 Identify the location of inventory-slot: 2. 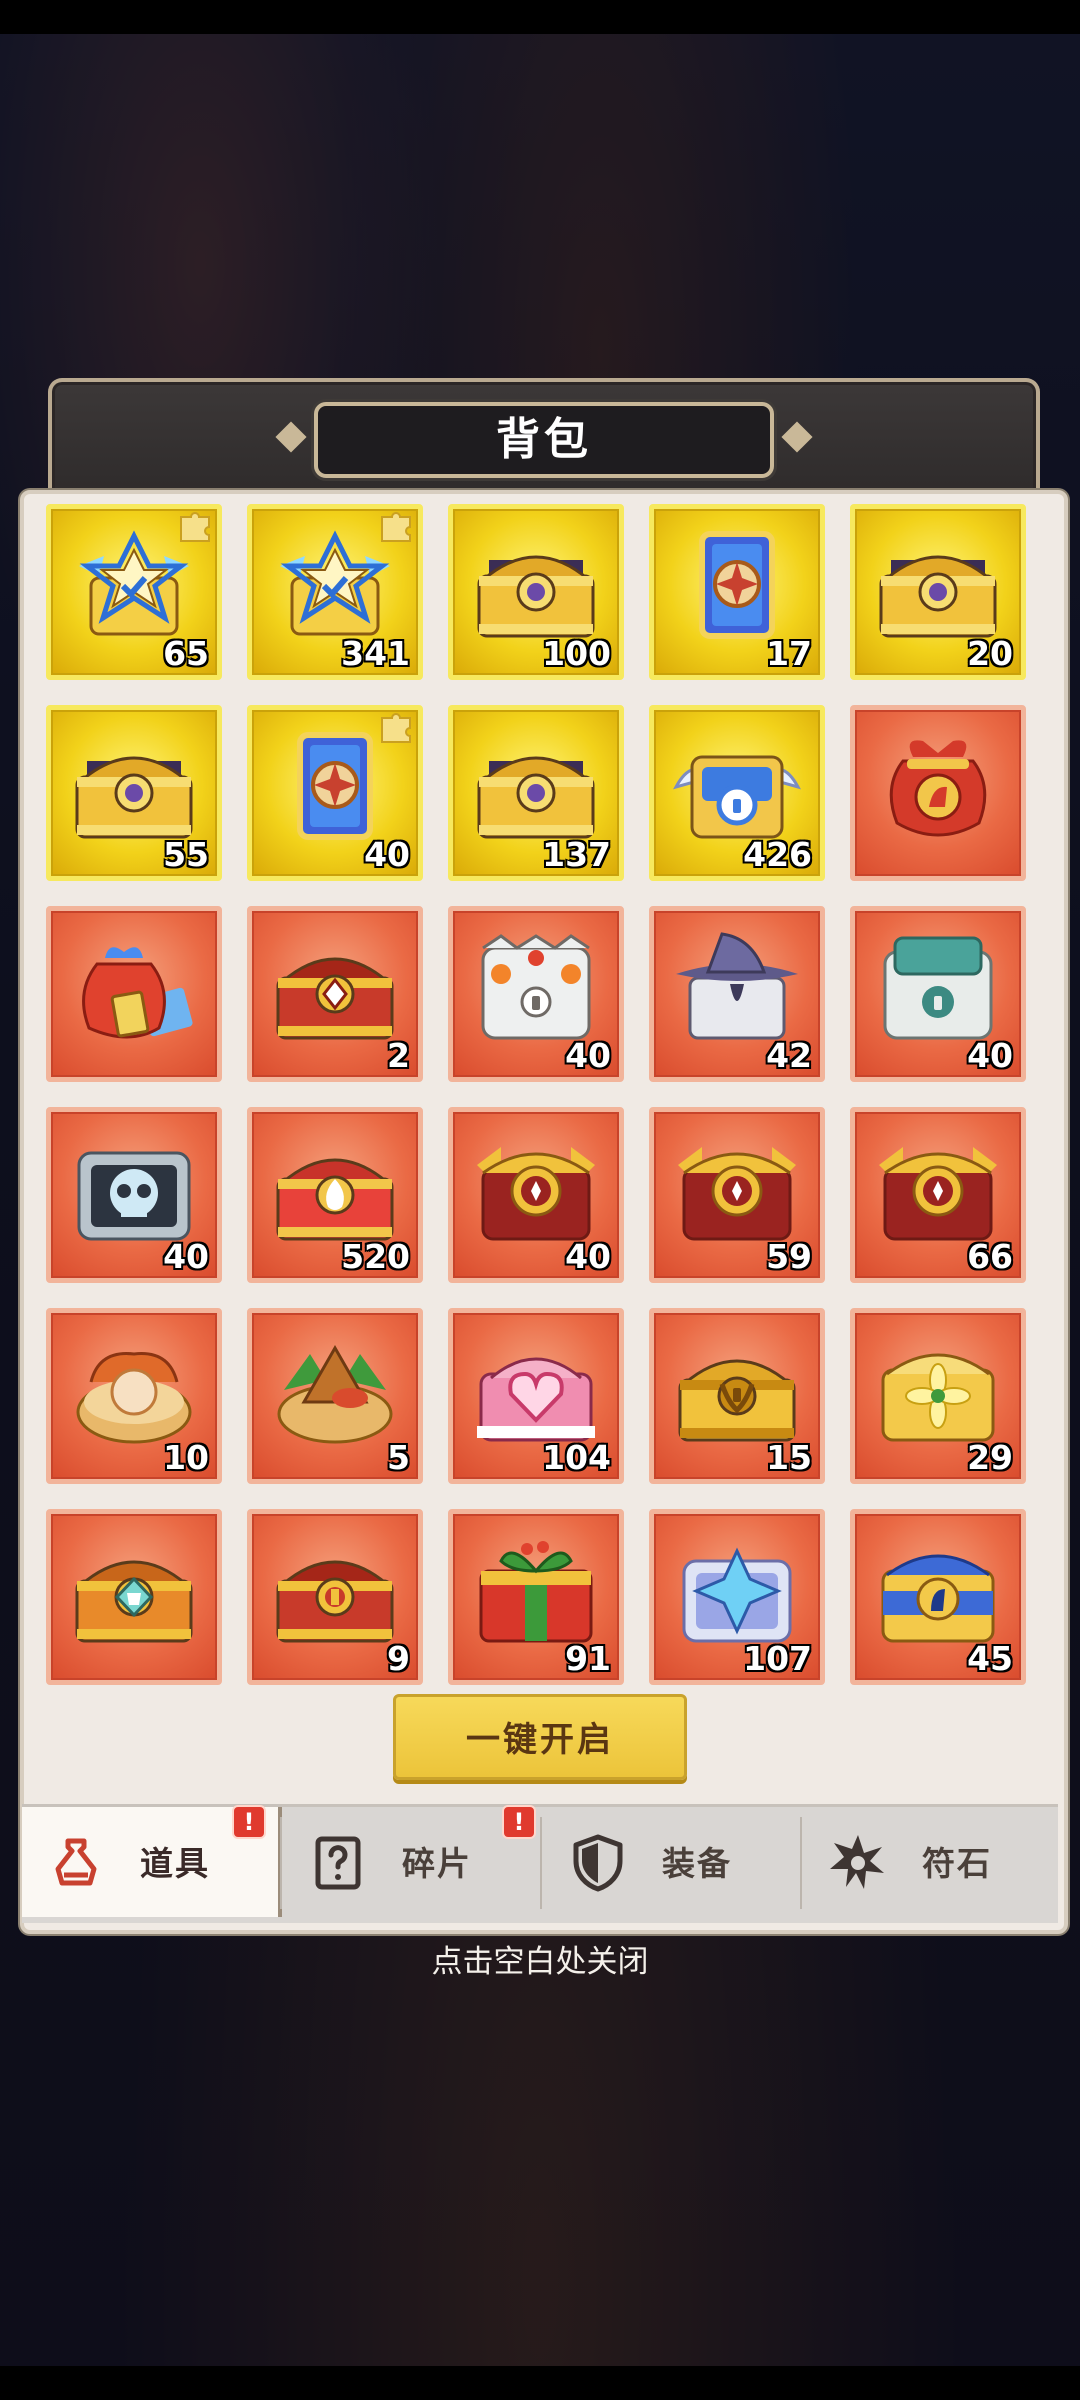
(335, 994).